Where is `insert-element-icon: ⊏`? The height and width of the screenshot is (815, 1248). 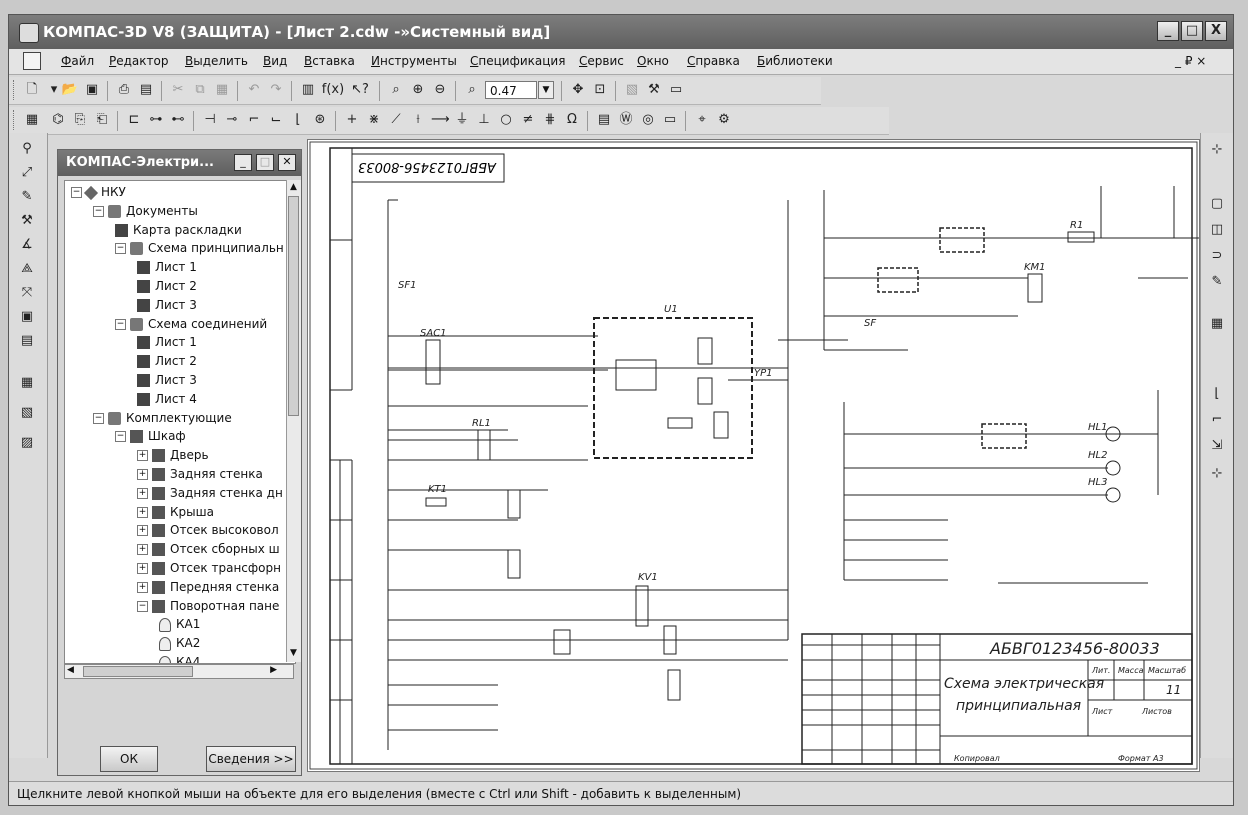 insert-element-icon: ⊏ is located at coordinates (134, 120).